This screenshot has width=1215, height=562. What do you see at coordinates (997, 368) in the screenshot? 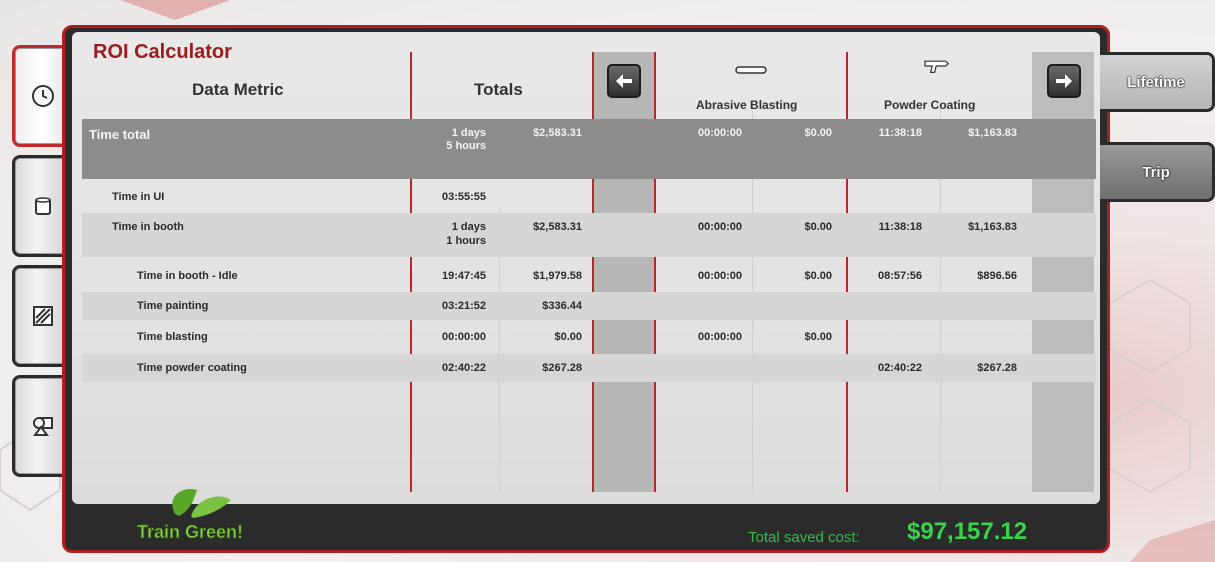
I see `powder-cost: $267.28` at bounding box center [997, 368].